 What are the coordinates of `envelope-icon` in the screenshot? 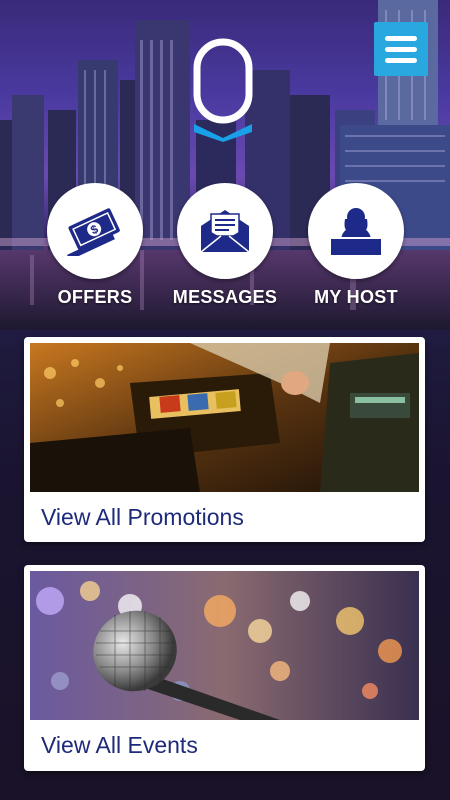 It's located at (225, 231).